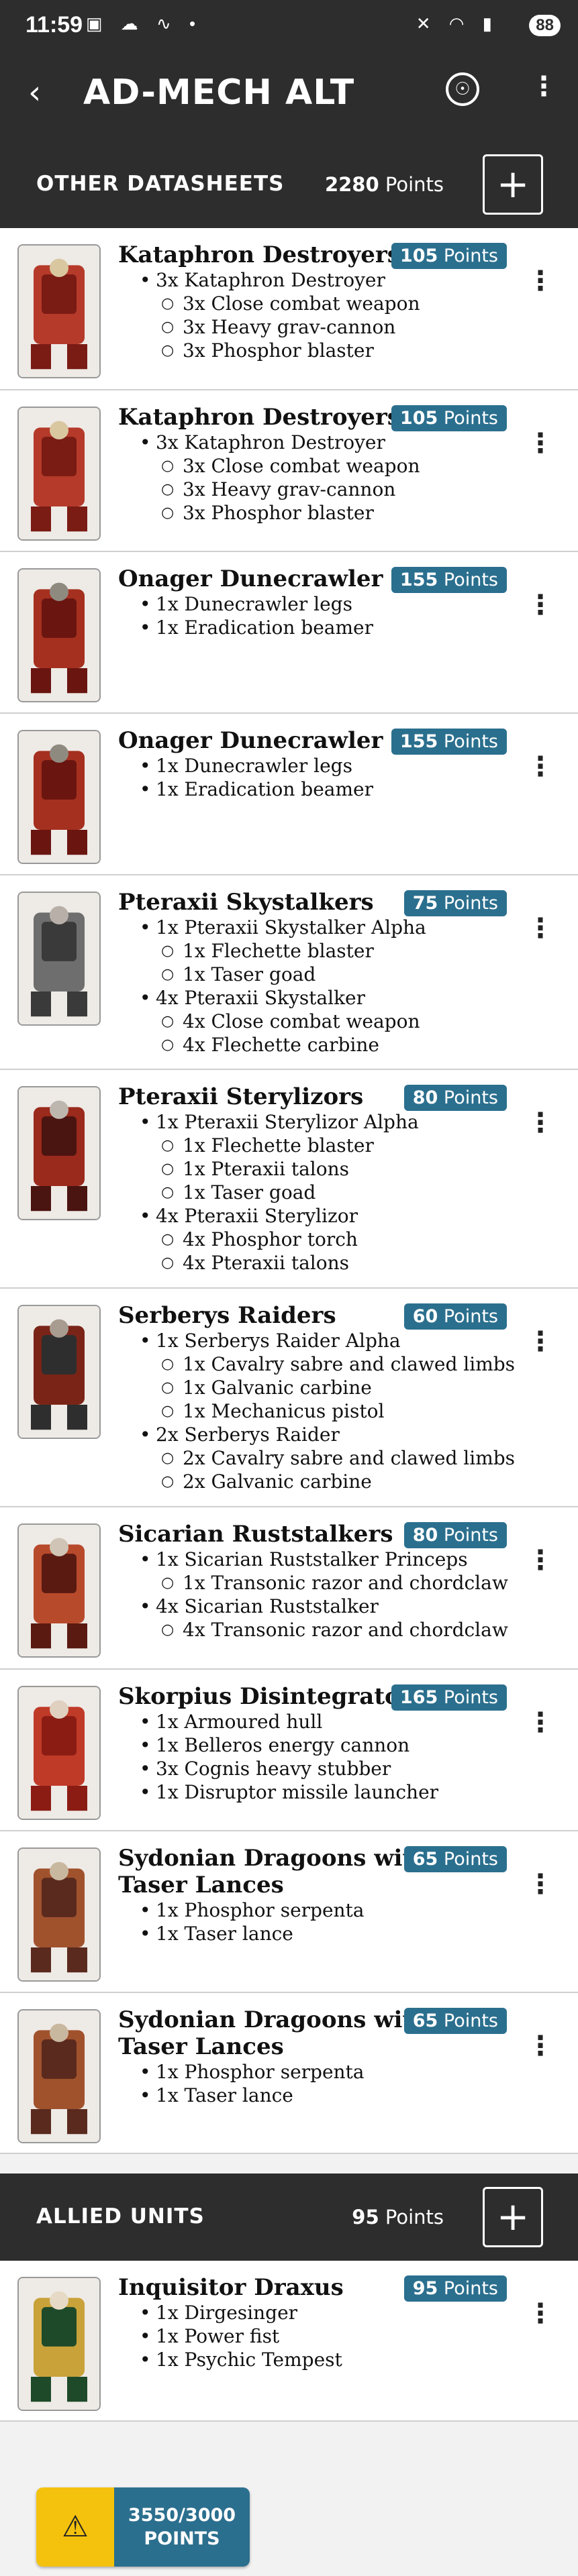  I want to click on unit-name: Onager Dunecrawler, so click(251, 740).